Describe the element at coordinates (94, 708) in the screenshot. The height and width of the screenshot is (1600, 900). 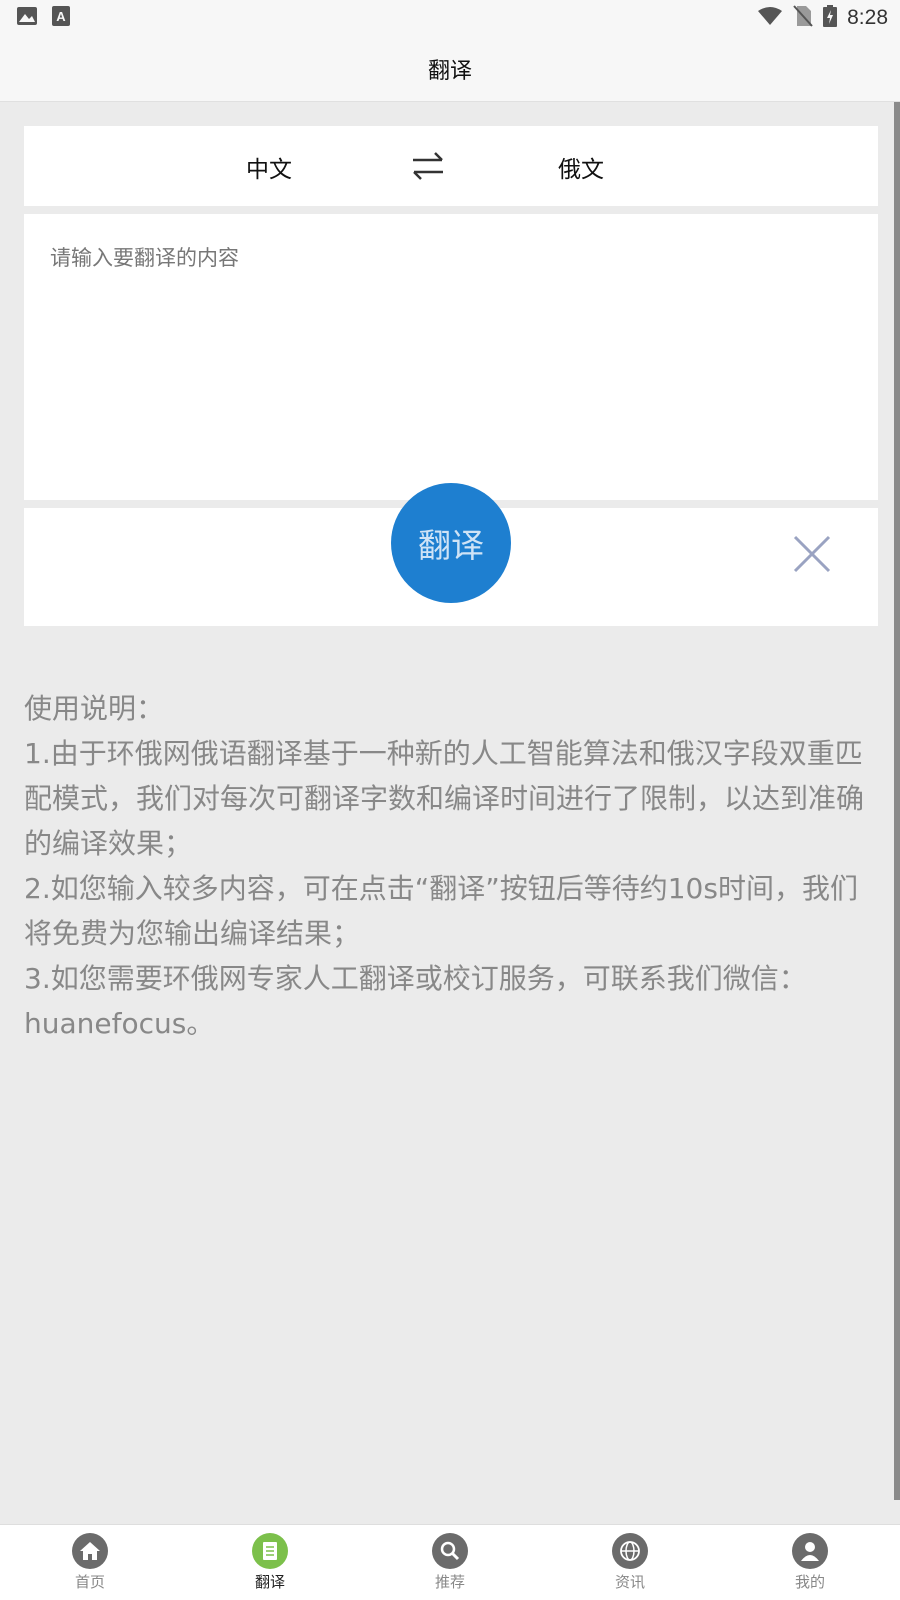
I see `instructions-heading: 使用说明：` at that location.